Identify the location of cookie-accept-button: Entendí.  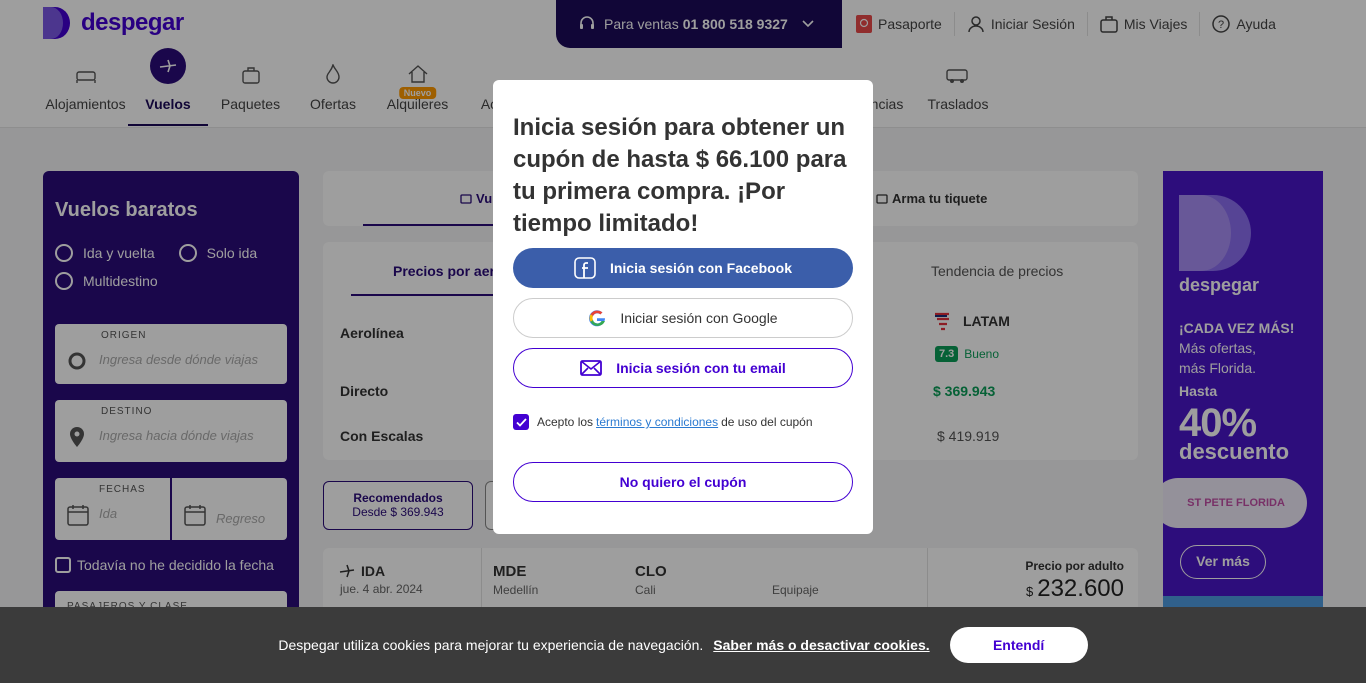
(1018, 645).